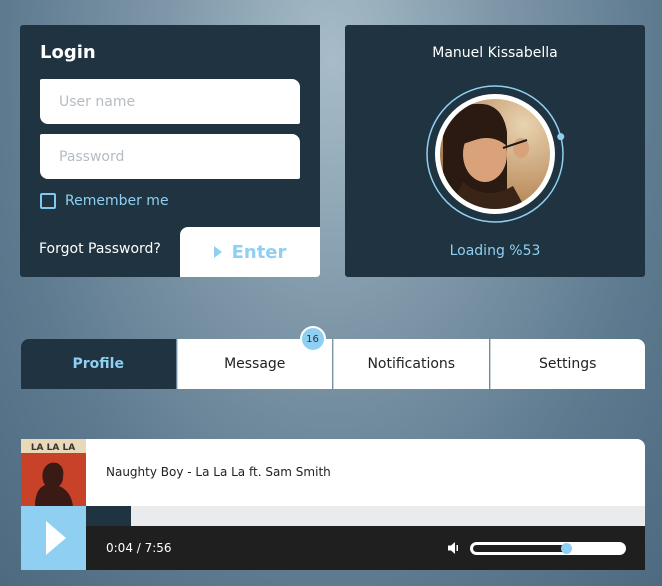  I want to click on volume-handle, so click(566, 548).